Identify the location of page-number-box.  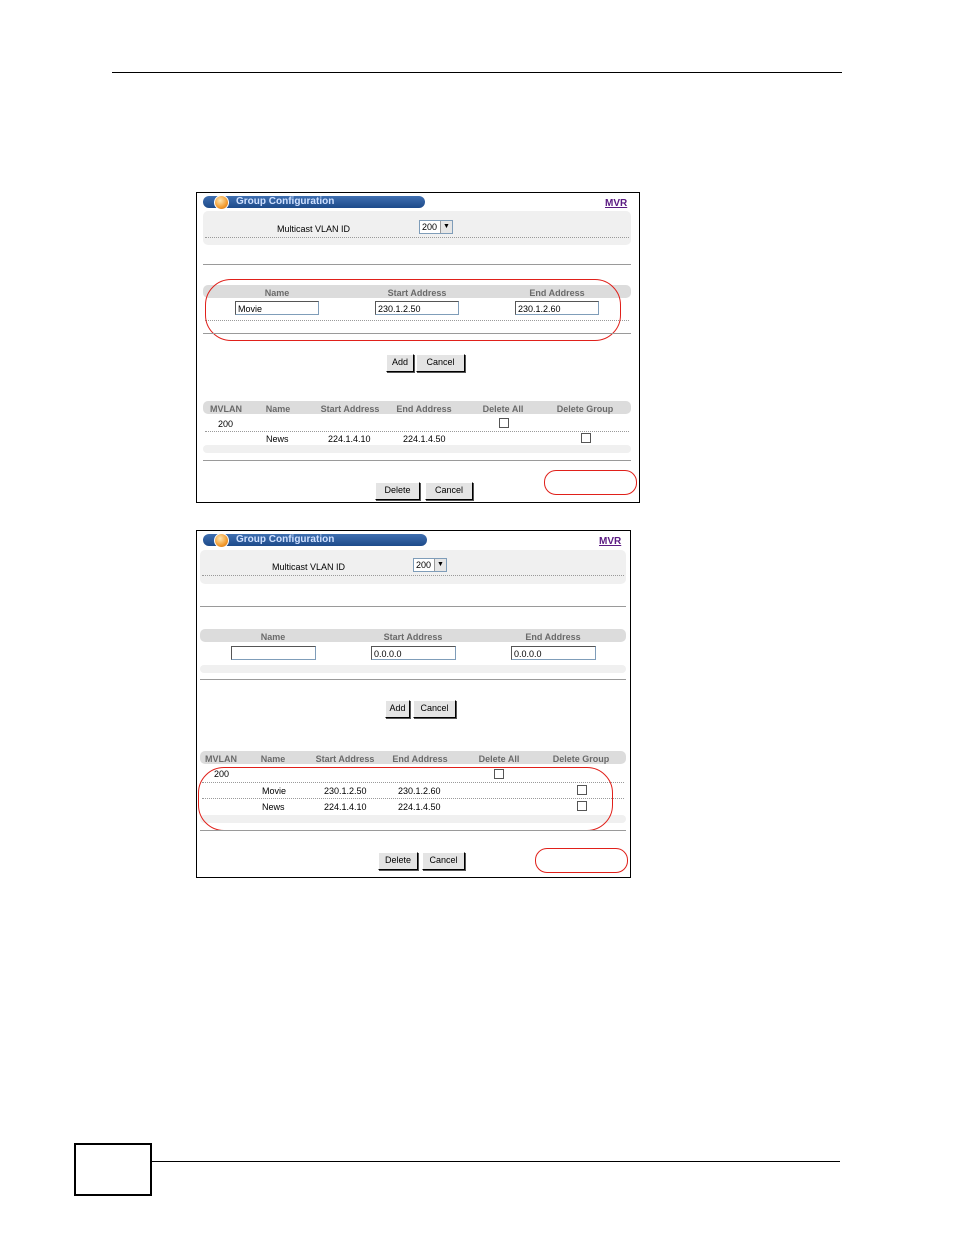
(113, 1169).